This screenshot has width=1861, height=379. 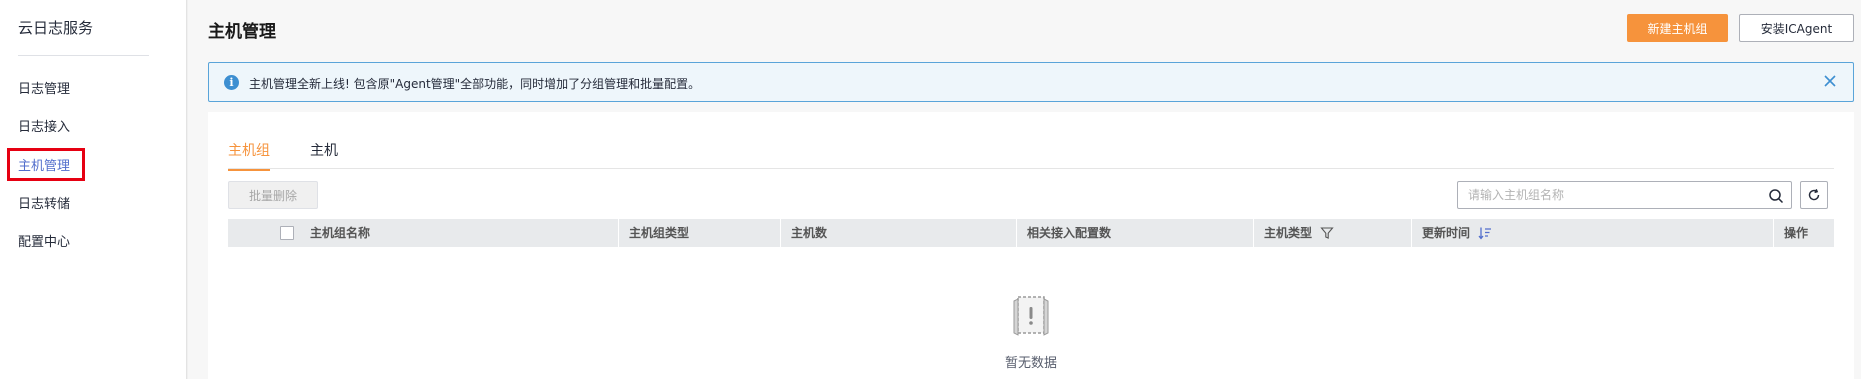 What do you see at coordinates (44, 87) in the screenshot?
I see `sidebar-item-log-management: 日志管理` at bounding box center [44, 87].